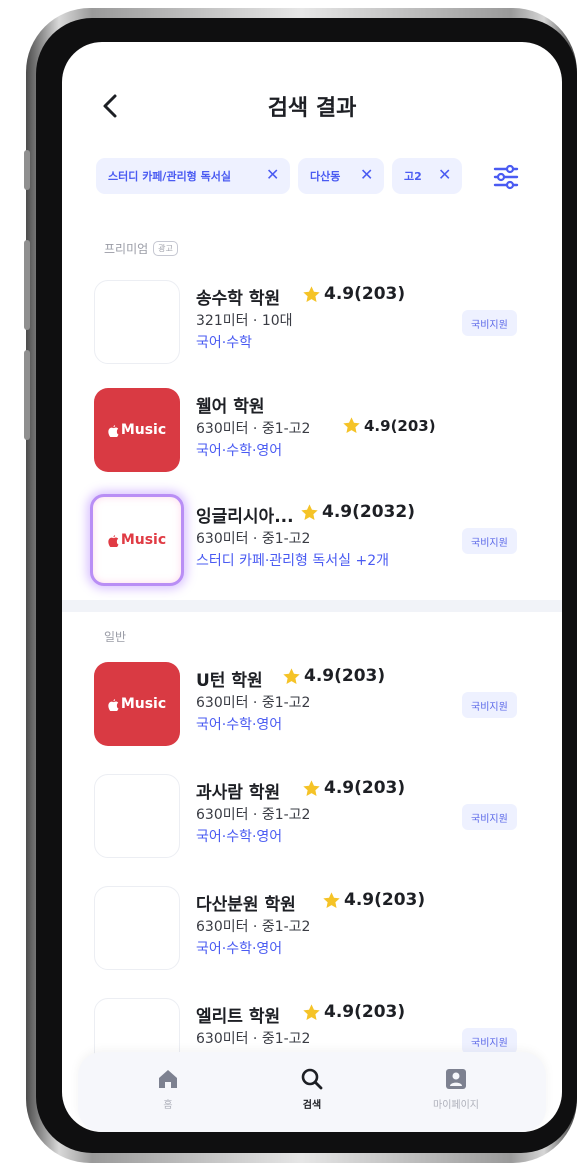 This screenshot has width=577, height=1167. Describe the element at coordinates (456, 1079) in the screenshot. I see `profile-icon` at that location.